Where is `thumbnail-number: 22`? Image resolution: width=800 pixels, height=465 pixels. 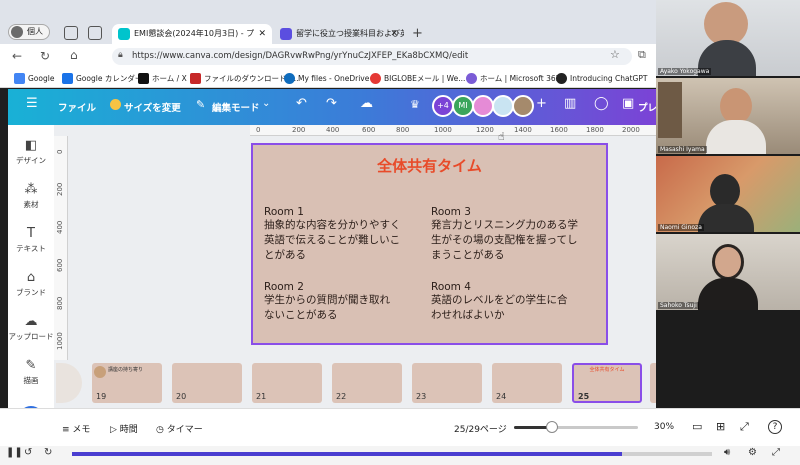 thumbnail-number: 22 is located at coordinates (341, 396).